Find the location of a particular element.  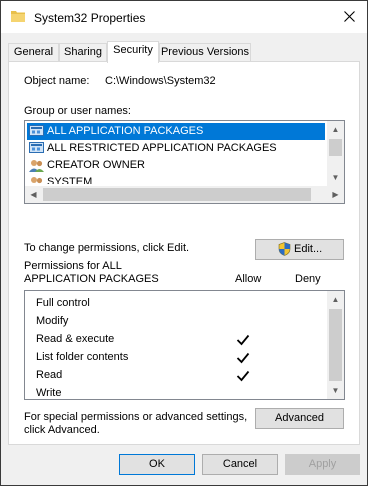

cancel-button: Cancel is located at coordinates (240, 464).